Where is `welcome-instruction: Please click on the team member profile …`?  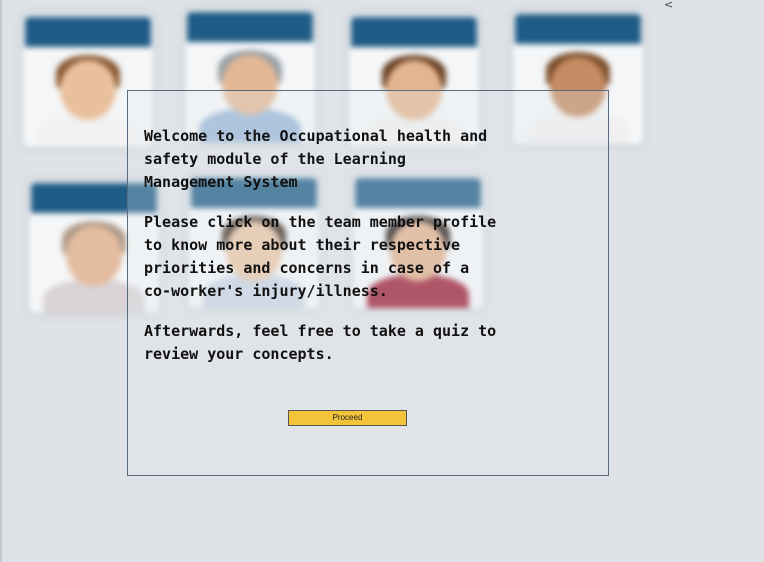 welcome-instruction: Please click on the team member profile … is located at coordinates (320, 256).